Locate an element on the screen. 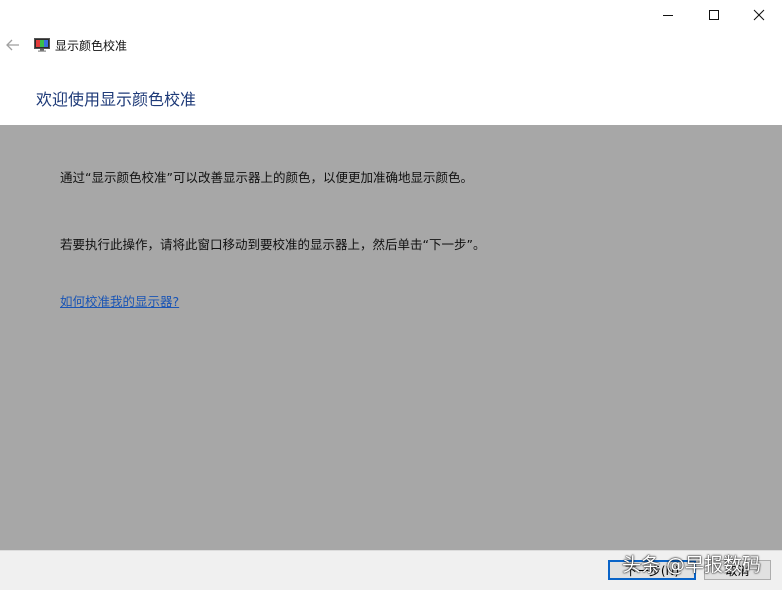 This screenshot has height=590, width=782. display-color-calibration-icon is located at coordinates (42, 45).